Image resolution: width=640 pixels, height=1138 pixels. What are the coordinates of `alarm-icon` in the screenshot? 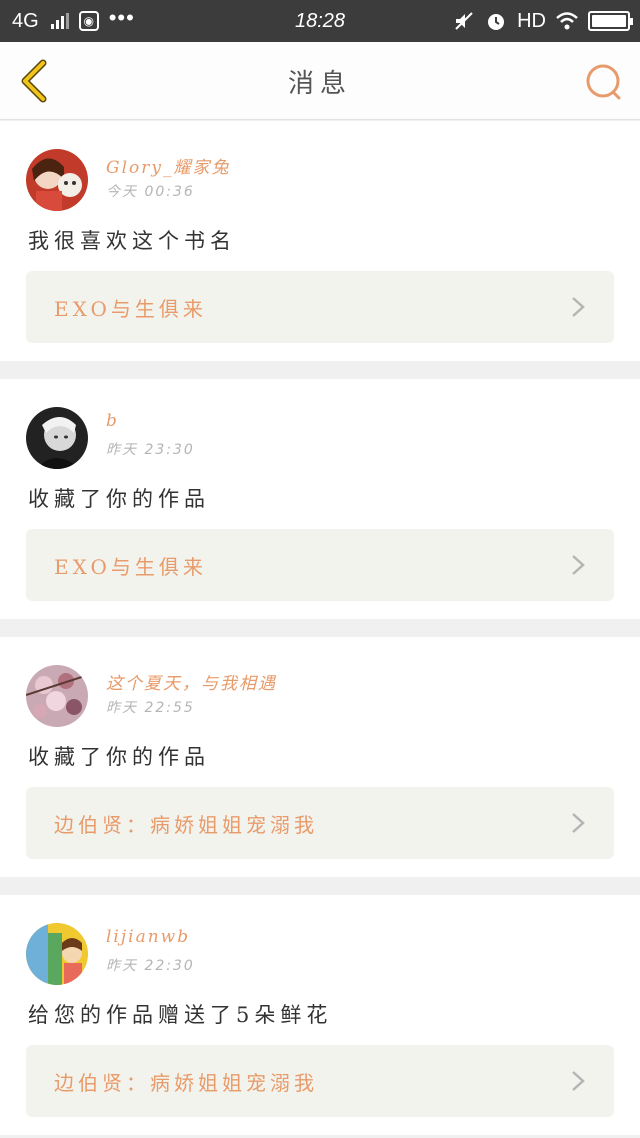 It's located at (496, 22).